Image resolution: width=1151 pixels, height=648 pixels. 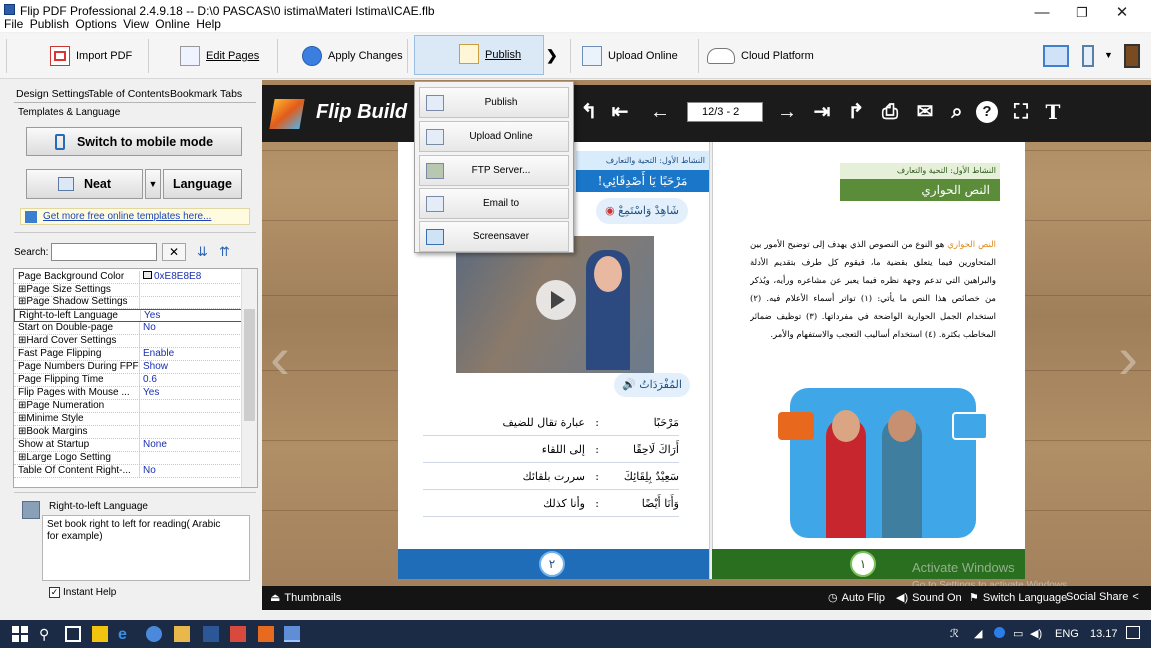 What do you see at coordinates (352, 56) in the screenshot?
I see `apply-changes-button: Apply Changes` at bounding box center [352, 56].